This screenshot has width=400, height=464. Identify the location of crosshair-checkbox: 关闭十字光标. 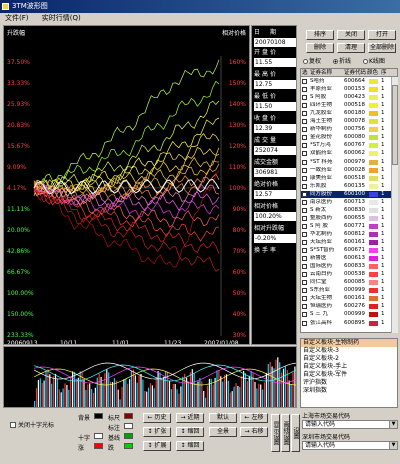
(32, 424).